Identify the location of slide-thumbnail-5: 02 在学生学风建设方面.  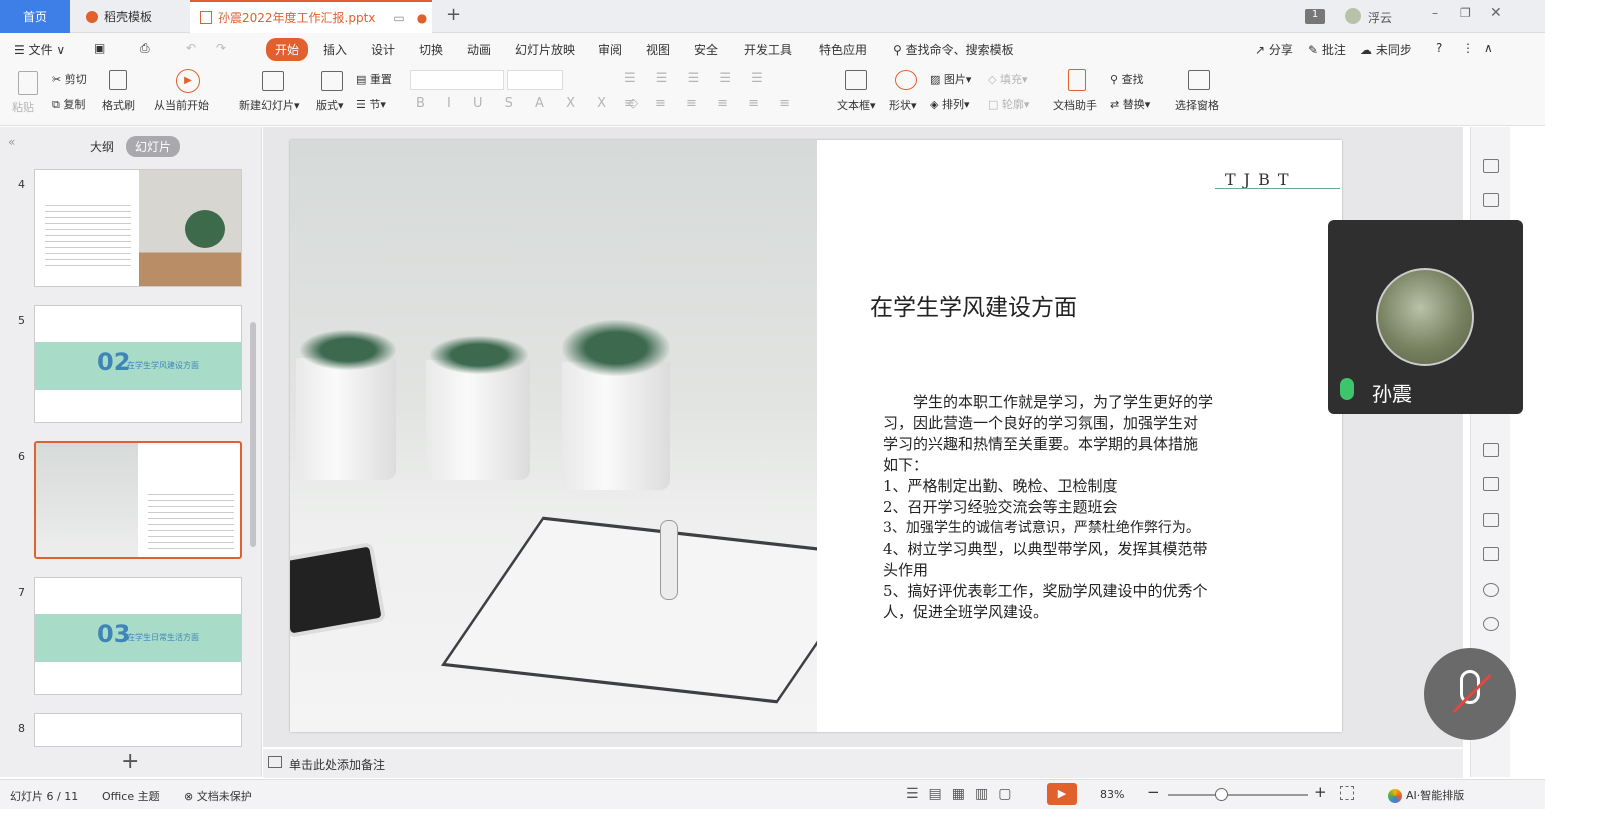
(138, 364).